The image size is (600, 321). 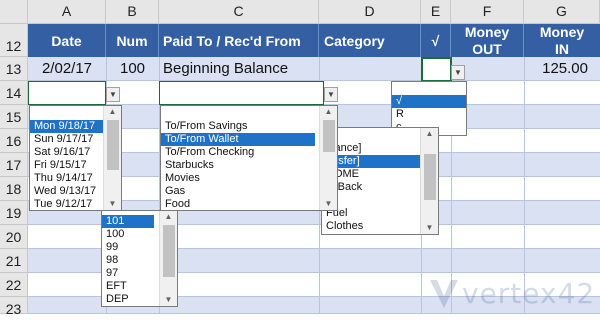 What do you see at coordinates (331, 94) in the screenshot?
I see `paid-dropdown-button: ▼` at bounding box center [331, 94].